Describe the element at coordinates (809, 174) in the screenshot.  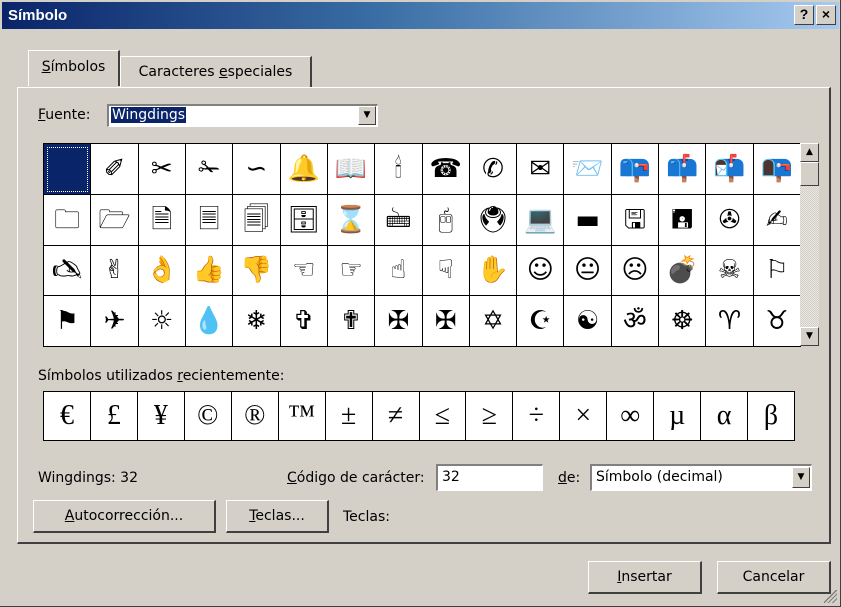
I see `scroll-thumb` at that location.